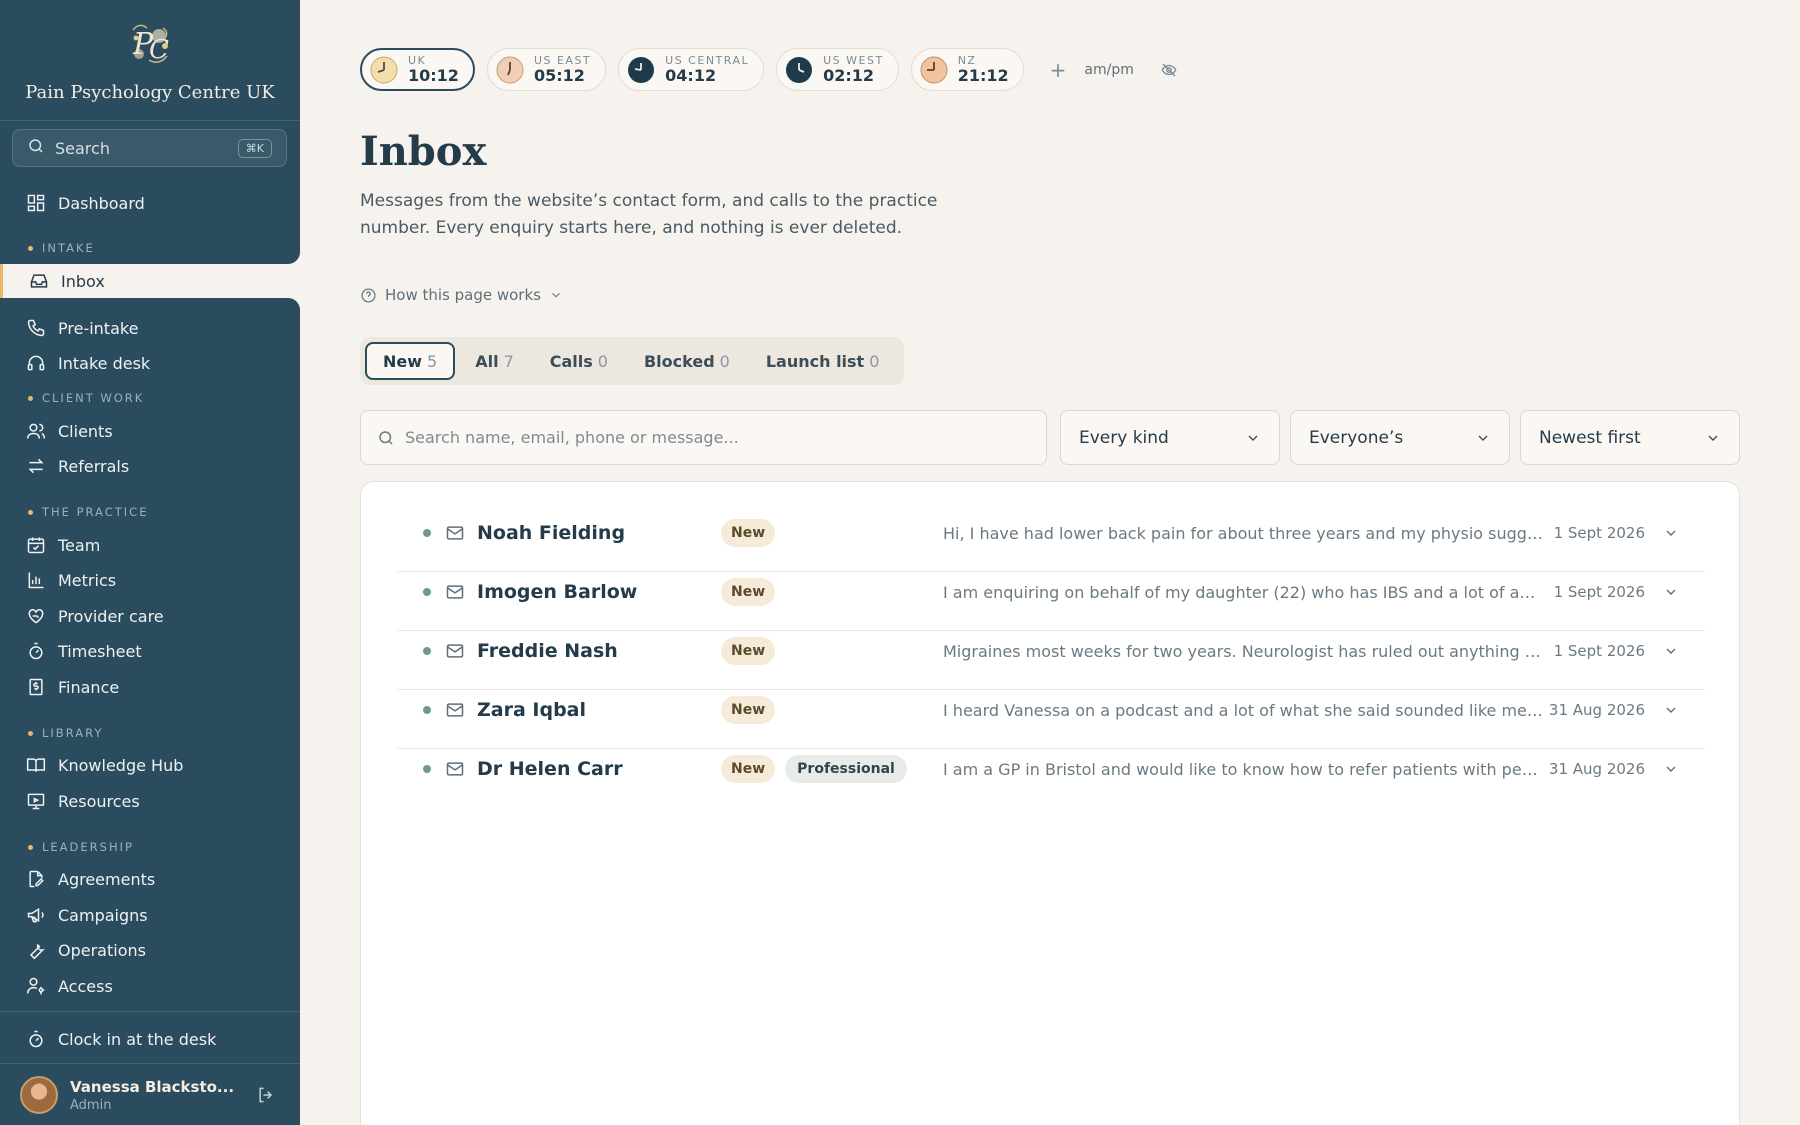  What do you see at coordinates (89, 687) in the screenshot?
I see `sidebar-item-label: Finance` at bounding box center [89, 687].